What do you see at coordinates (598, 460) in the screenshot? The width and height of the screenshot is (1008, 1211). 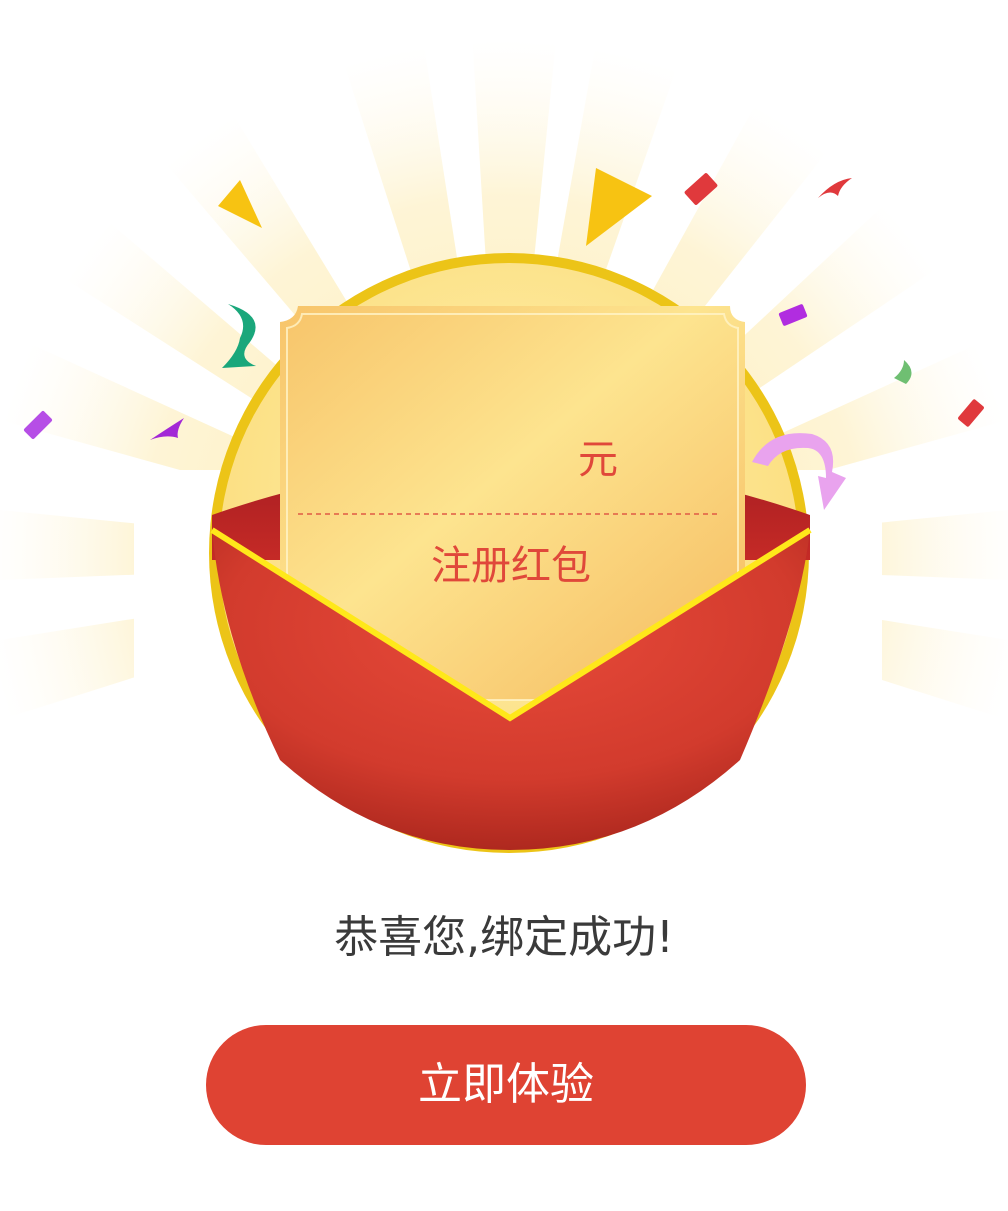 I see `amount-unit: 元` at bounding box center [598, 460].